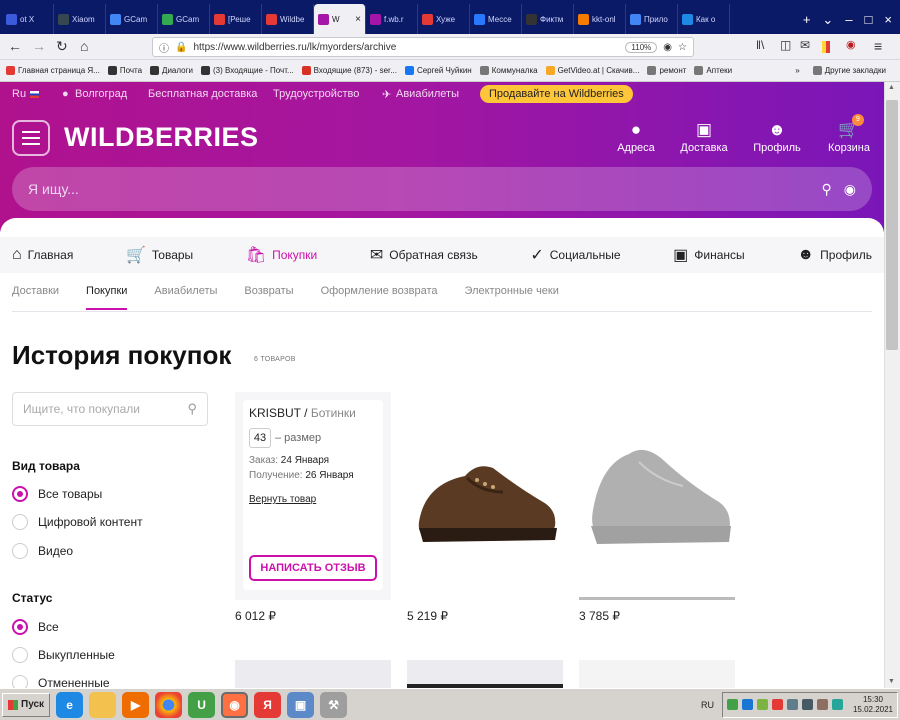 Image resolution: width=900 pixels, height=720 pixels. I want to click on utorrent-icon: U, so click(202, 704).